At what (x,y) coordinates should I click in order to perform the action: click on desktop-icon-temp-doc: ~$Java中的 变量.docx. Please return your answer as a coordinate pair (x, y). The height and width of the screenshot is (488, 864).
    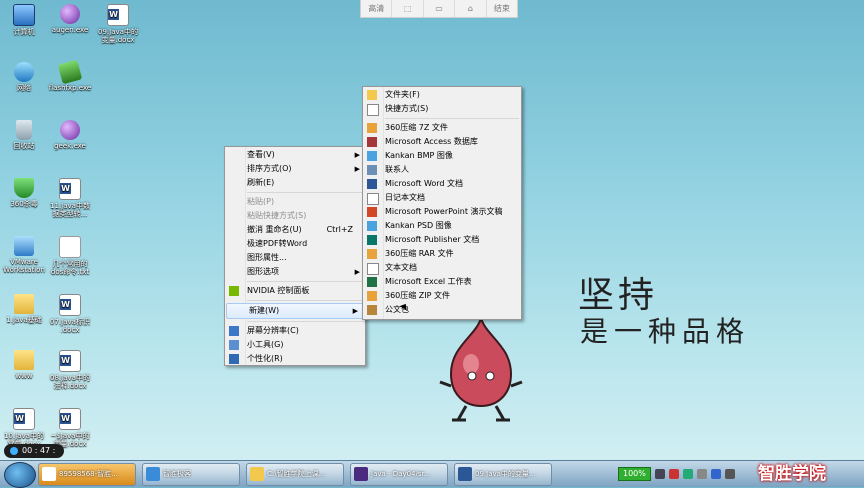
    Looking at the image, I should click on (70, 428).